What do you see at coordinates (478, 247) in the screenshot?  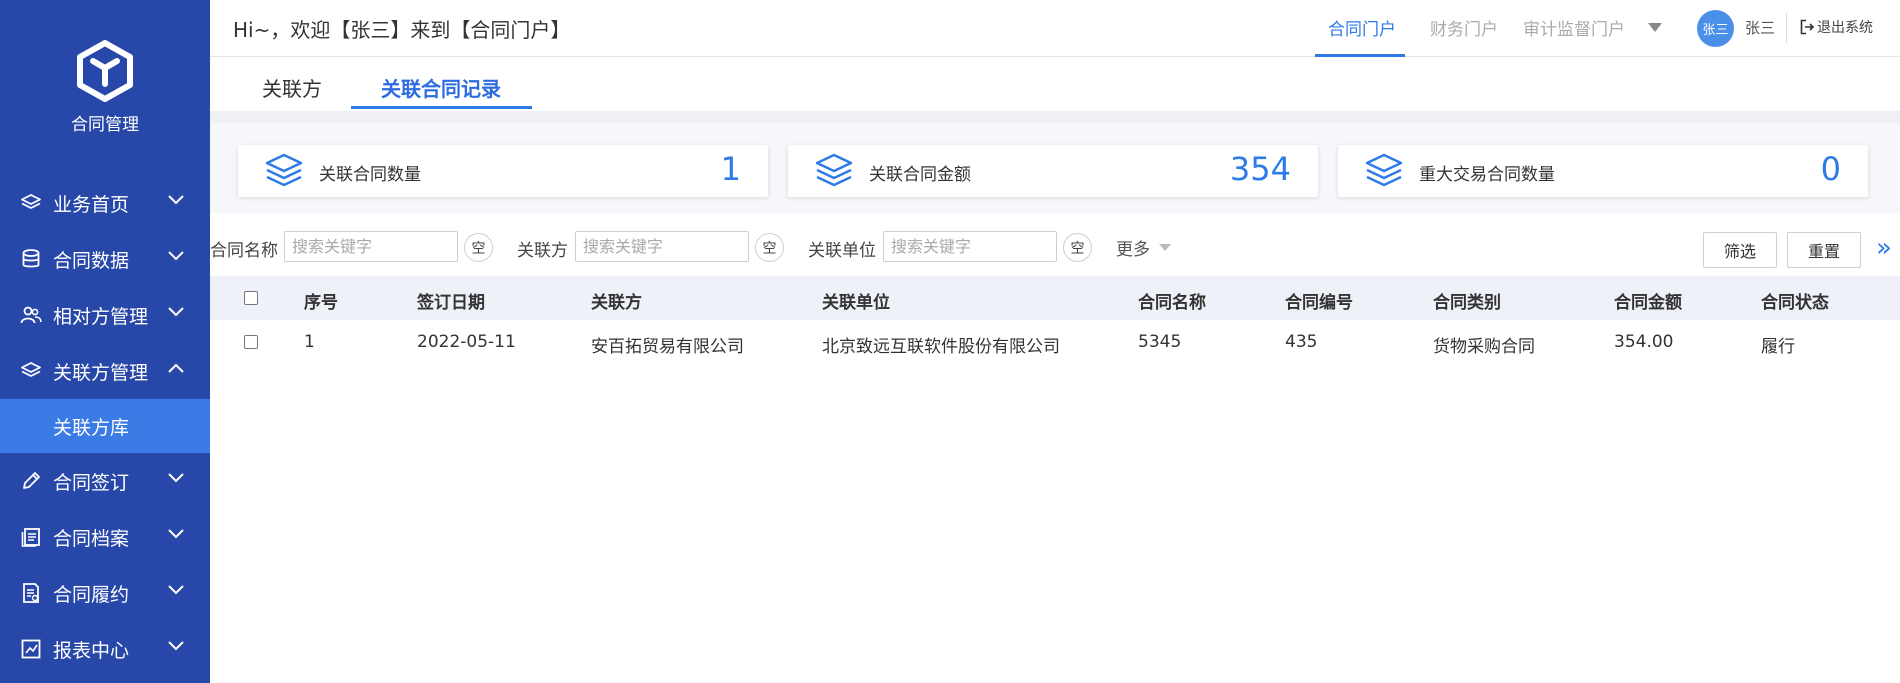 I see `clear-contract-name-button: 空` at bounding box center [478, 247].